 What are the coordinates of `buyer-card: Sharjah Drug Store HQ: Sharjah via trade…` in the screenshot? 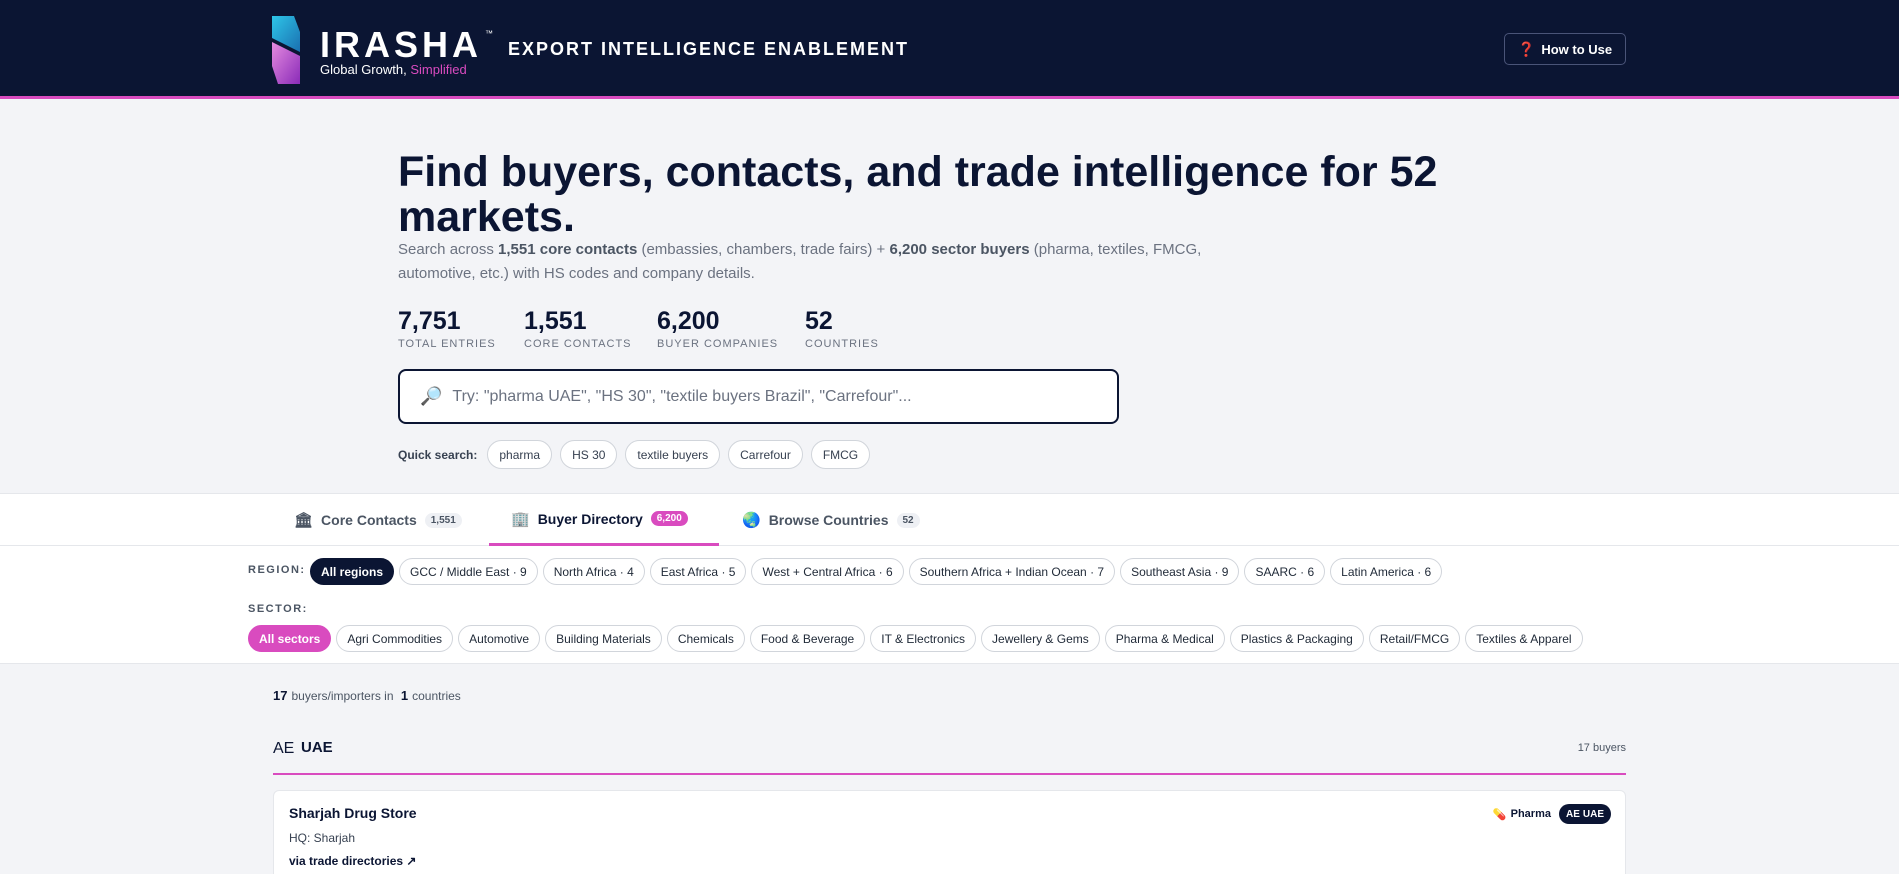 It's located at (949, 832).